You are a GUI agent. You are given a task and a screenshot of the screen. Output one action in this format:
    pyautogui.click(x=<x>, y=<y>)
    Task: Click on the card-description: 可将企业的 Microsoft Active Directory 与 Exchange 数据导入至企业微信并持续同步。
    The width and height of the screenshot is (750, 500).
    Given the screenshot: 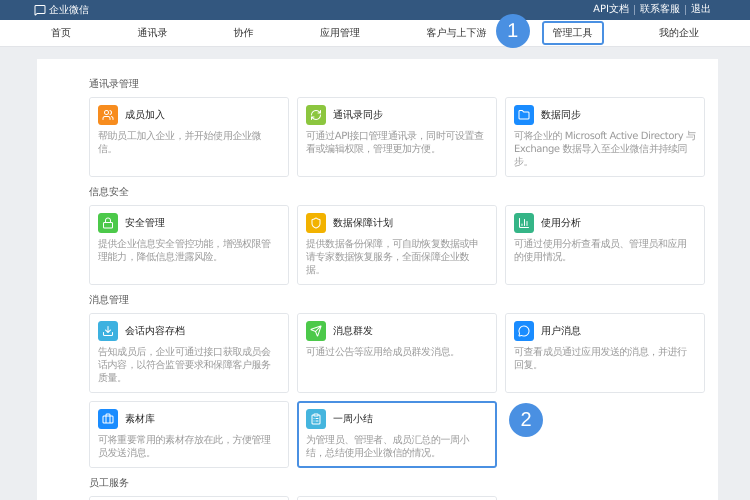 What is the action you would take?
    pyautogui.click(x=605, y=149)
    